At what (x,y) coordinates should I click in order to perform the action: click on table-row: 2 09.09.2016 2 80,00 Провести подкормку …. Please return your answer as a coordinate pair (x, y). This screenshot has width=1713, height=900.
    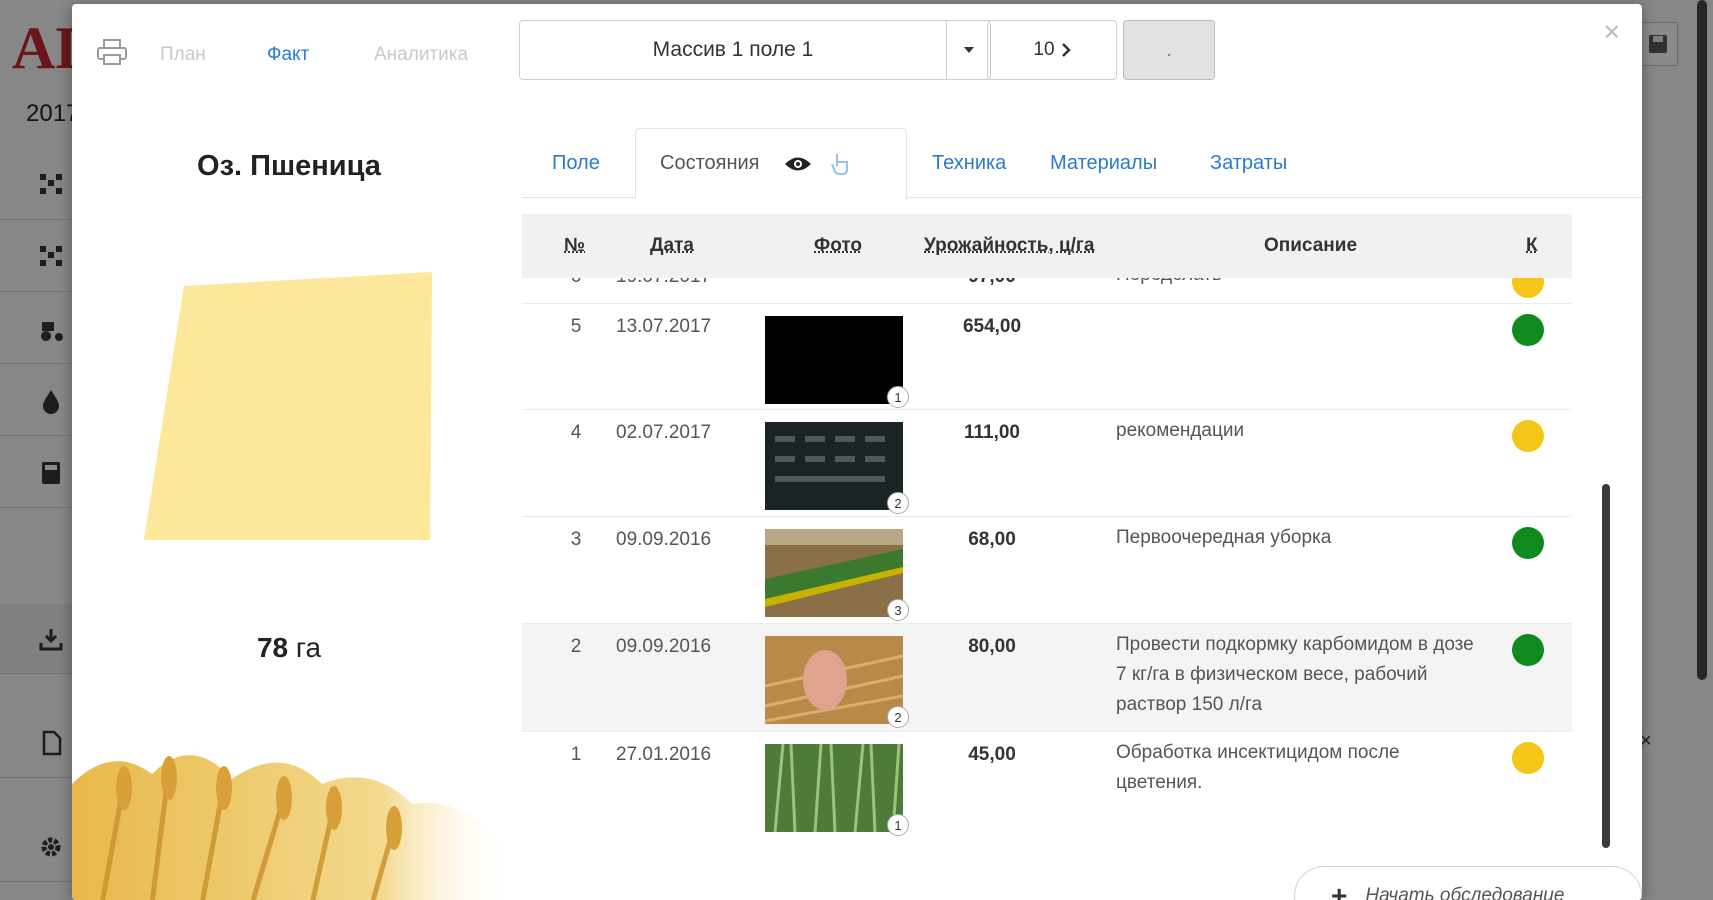
    Looking at the image, I should click on (1047, 678).